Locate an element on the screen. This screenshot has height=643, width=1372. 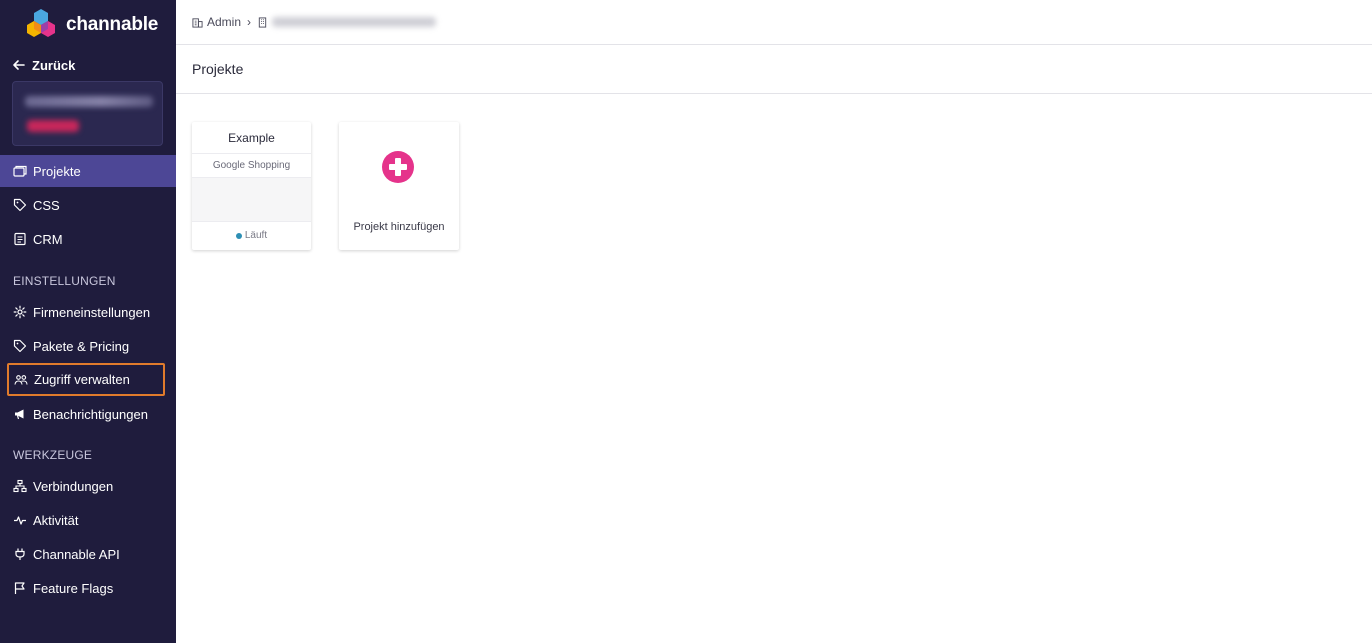
sidebar-item-label: Benachrichtigungen is located at coordinates (90, 414).